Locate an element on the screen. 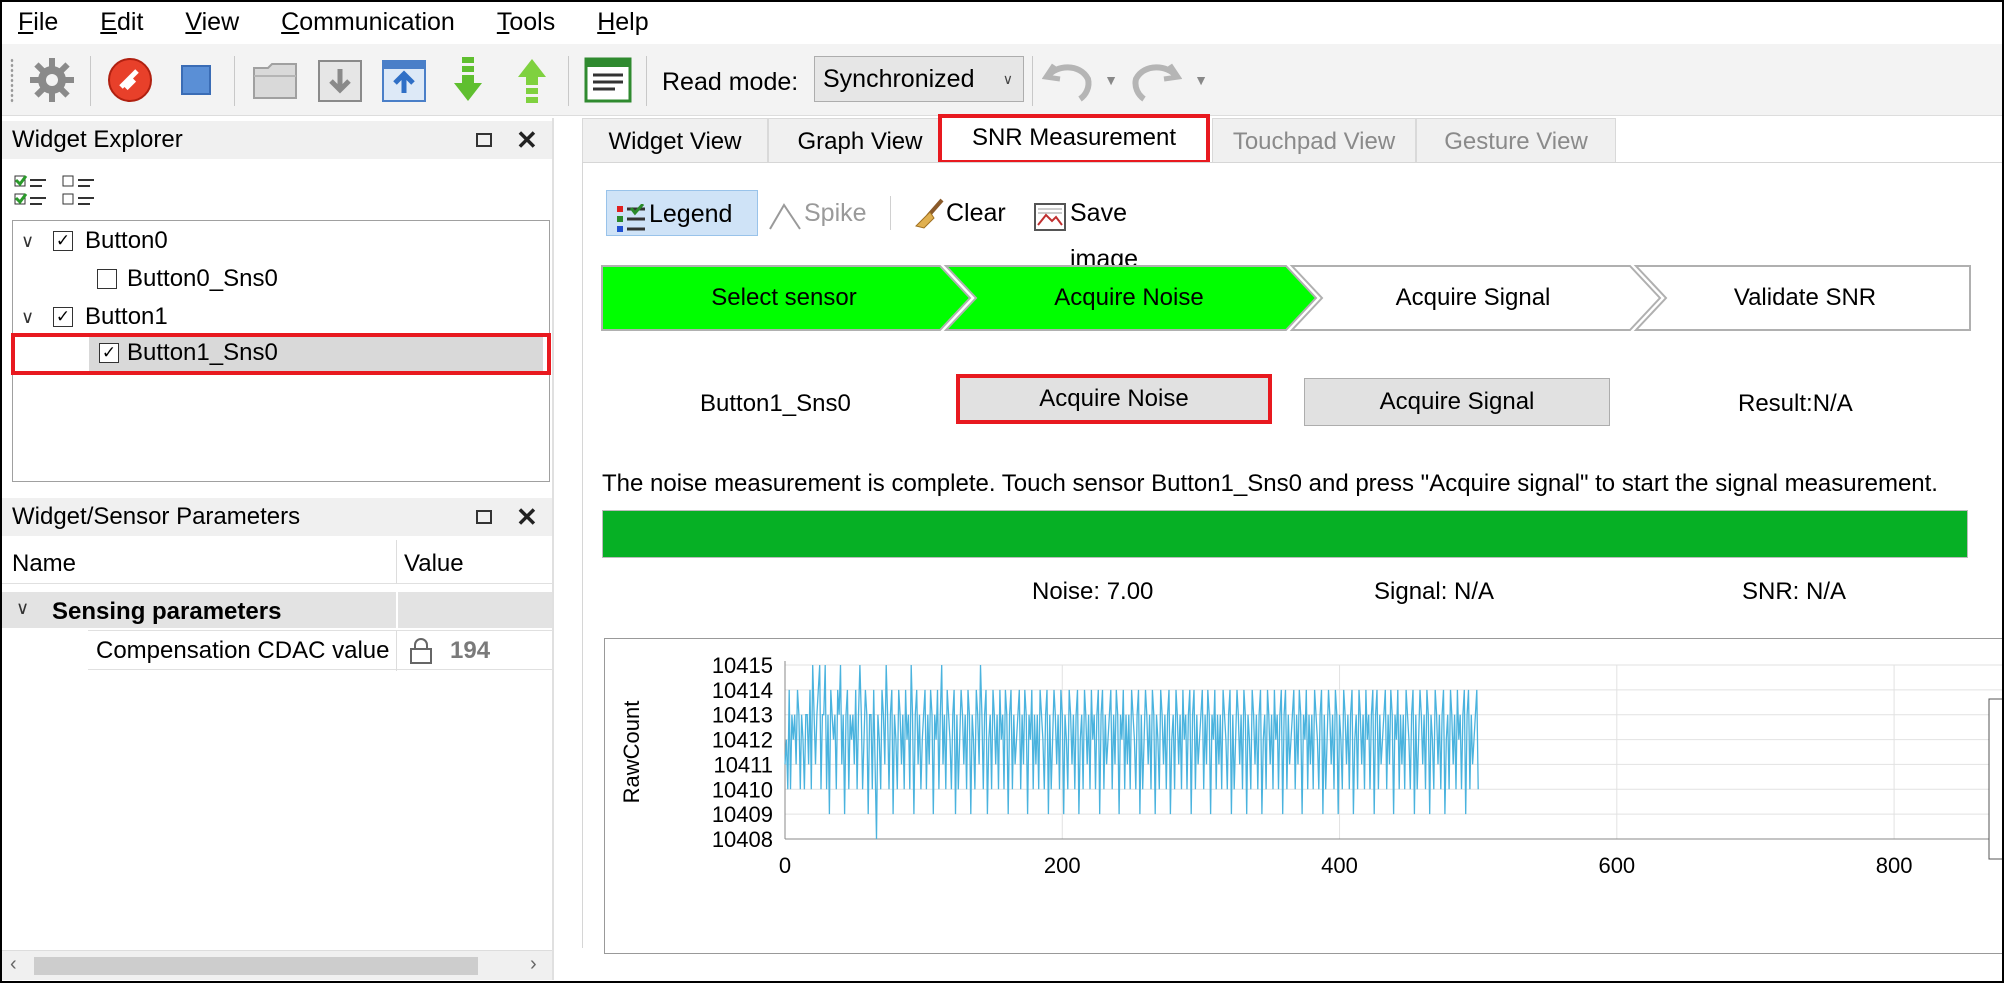  check-all-icon is located at coordinates (31, 193).